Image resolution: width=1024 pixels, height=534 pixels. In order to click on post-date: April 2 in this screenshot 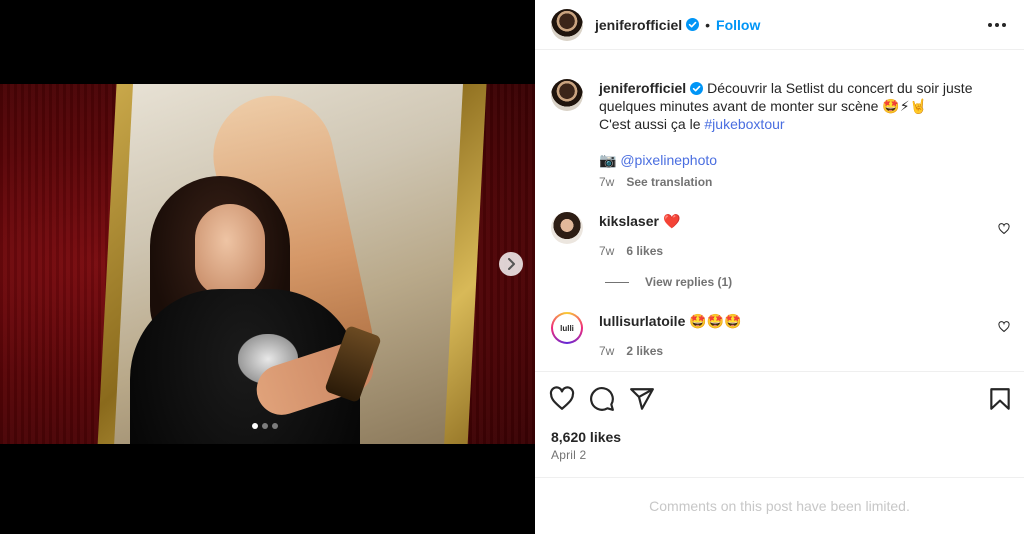, I will do `click(568, 455)`.